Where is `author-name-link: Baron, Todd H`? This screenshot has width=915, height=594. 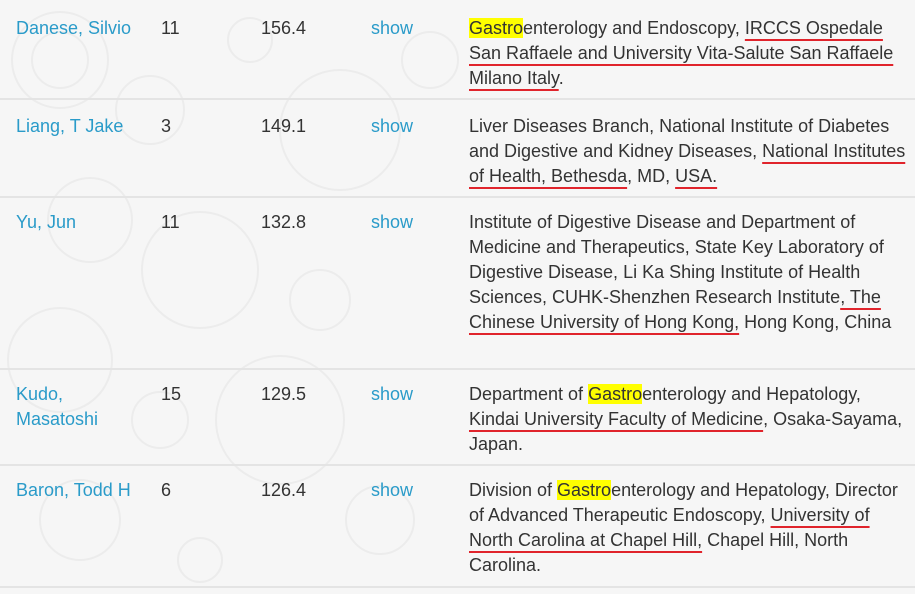
author-name-link: Baron, Todd H is located at coordinates (81, 490).